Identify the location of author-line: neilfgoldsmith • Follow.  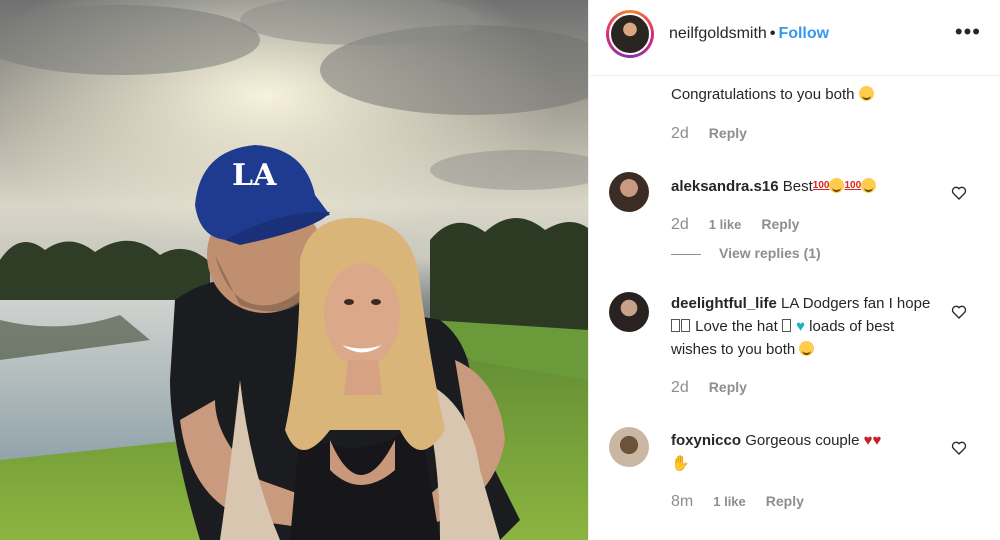
(749, 34).